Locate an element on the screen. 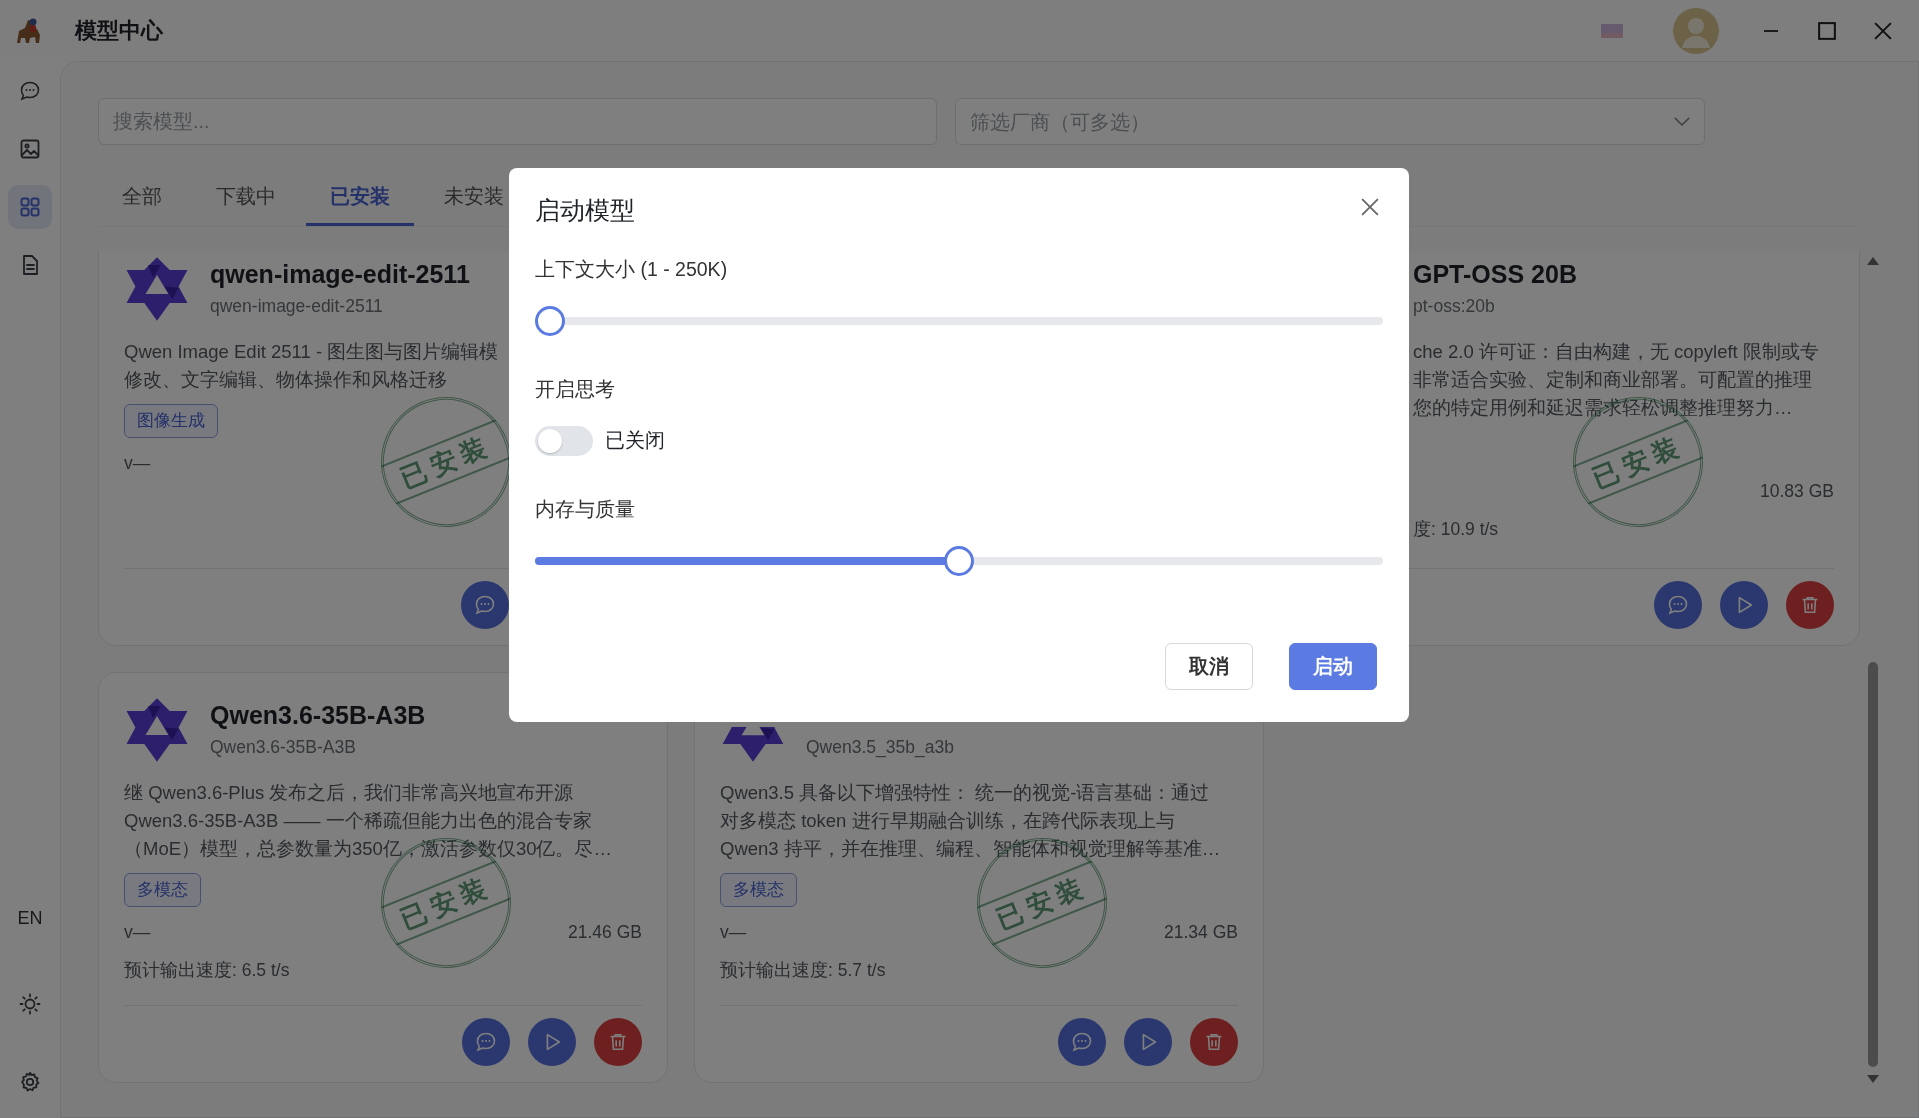 This screenshot has height=1118, width=1919. model-id: Qwen3.5_35b_a3b is located at coordinates (880, 747).